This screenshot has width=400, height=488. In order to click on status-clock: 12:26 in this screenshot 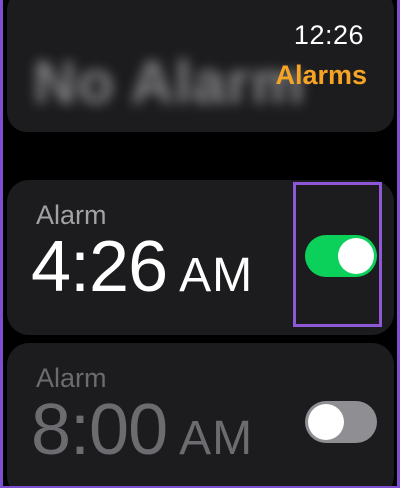, I will do `click(328, 35)`.